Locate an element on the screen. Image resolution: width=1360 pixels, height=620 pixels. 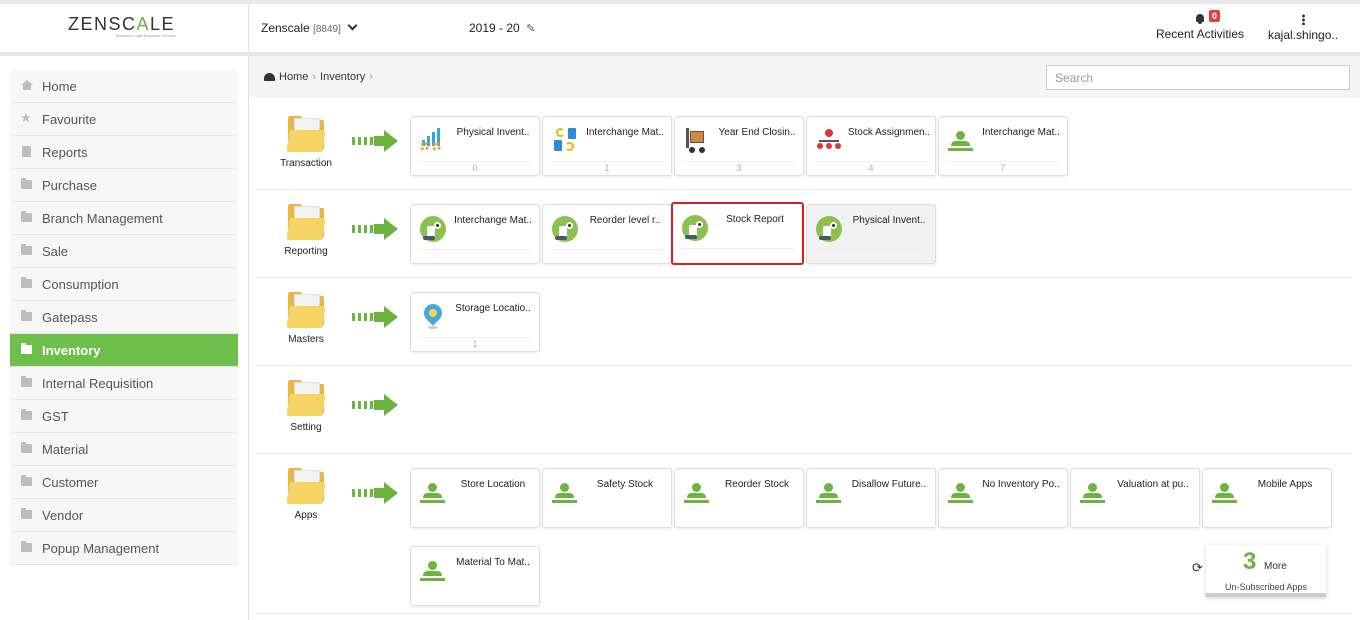
search-input is located at coordinates (1198, 77).